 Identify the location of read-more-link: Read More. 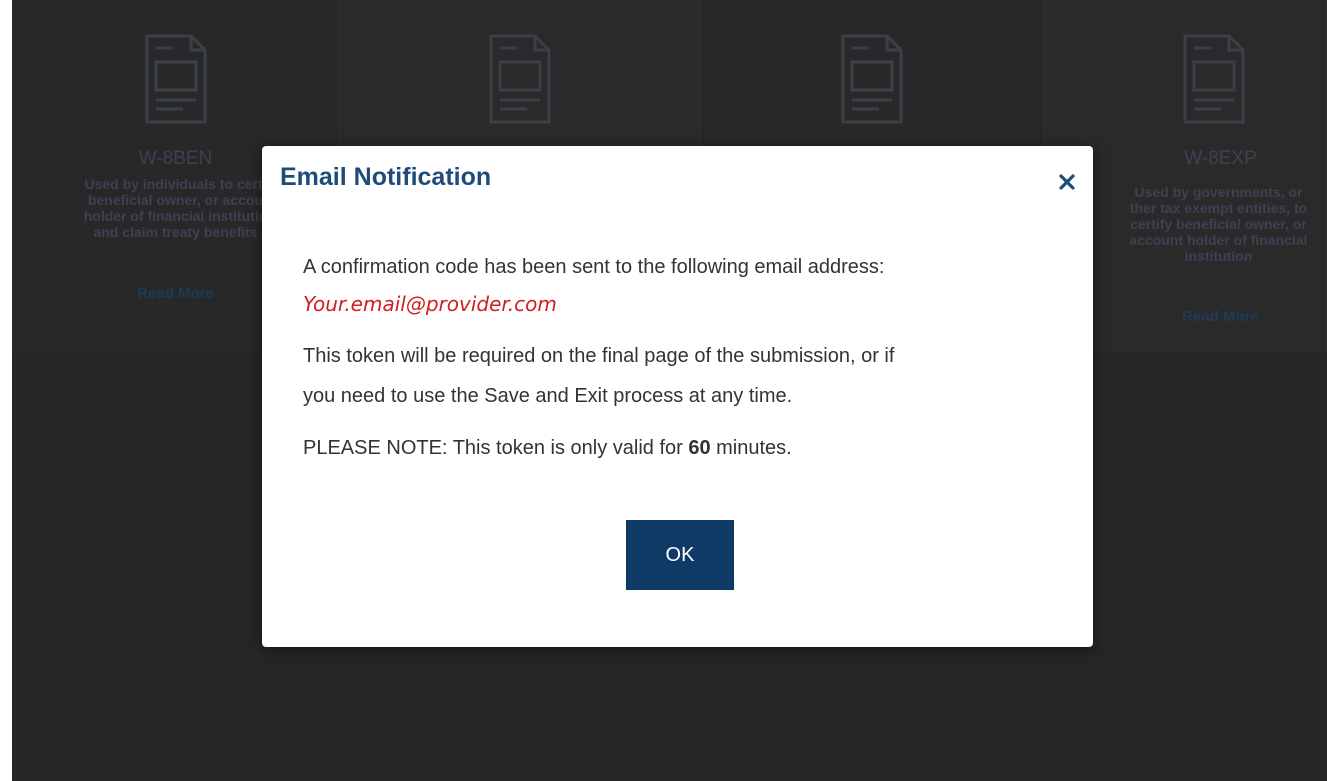
(1220, 316).